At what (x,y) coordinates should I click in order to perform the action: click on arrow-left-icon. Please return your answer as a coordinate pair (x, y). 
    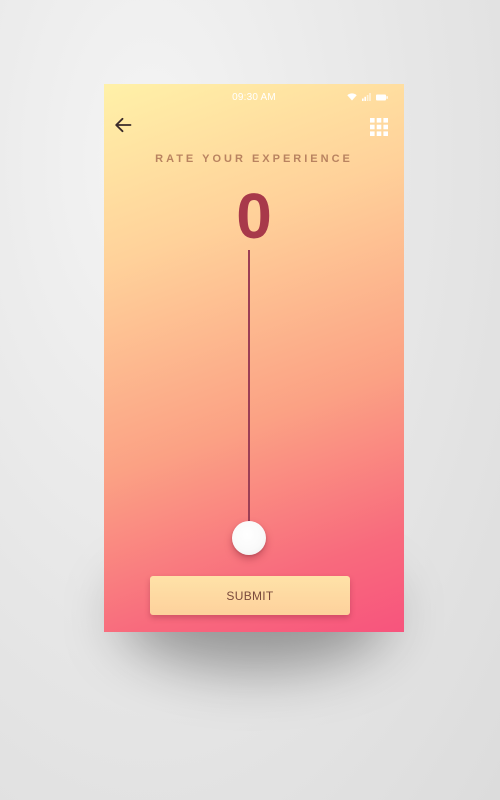
    Looking at the image, I should click on (123, 127).